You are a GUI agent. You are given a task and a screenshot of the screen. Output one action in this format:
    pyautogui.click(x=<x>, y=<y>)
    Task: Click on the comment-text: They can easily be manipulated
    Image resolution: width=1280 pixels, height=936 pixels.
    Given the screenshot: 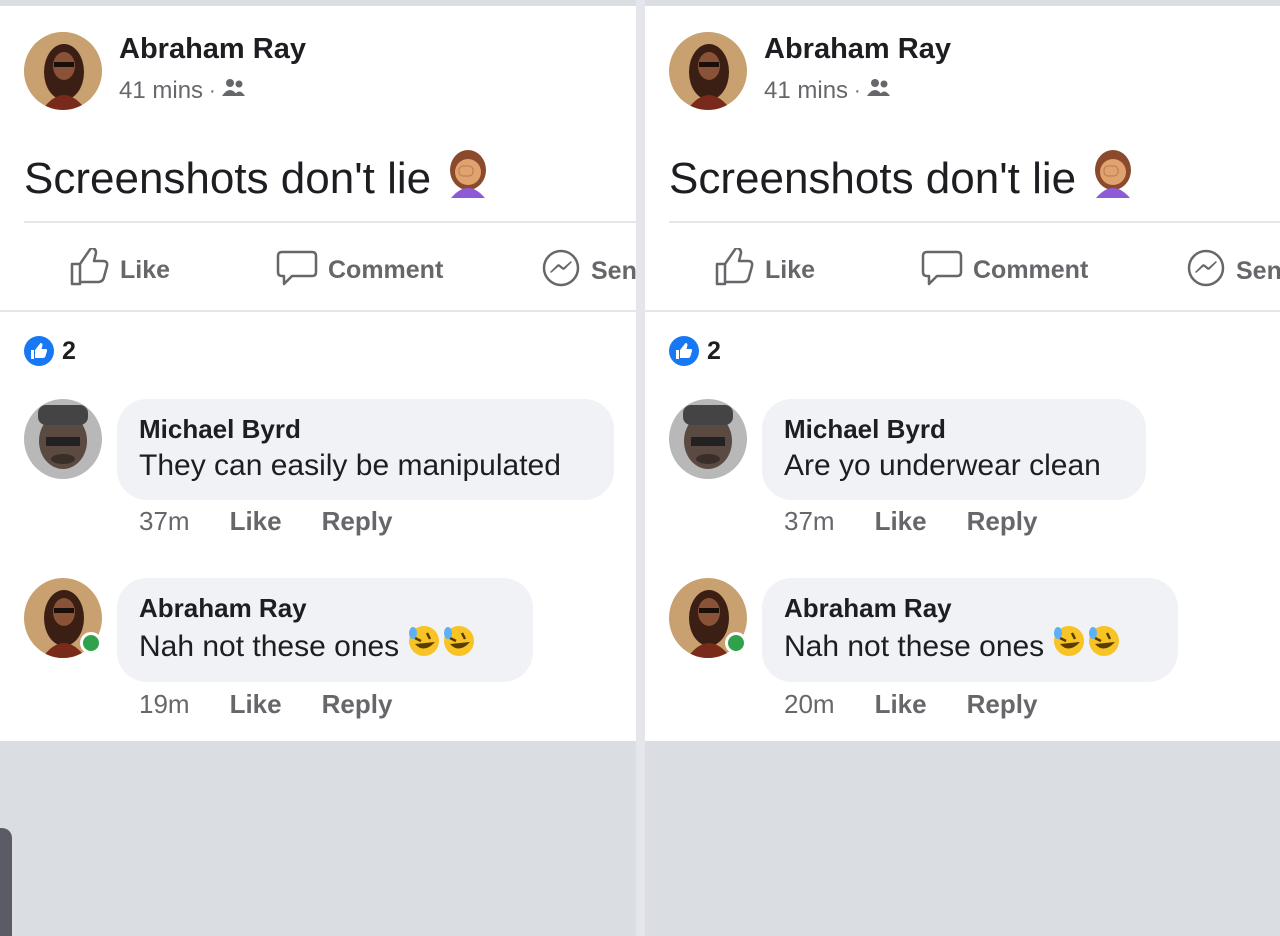 What is the action you would take?
    pyautogui.click(x=365, y=466)
    